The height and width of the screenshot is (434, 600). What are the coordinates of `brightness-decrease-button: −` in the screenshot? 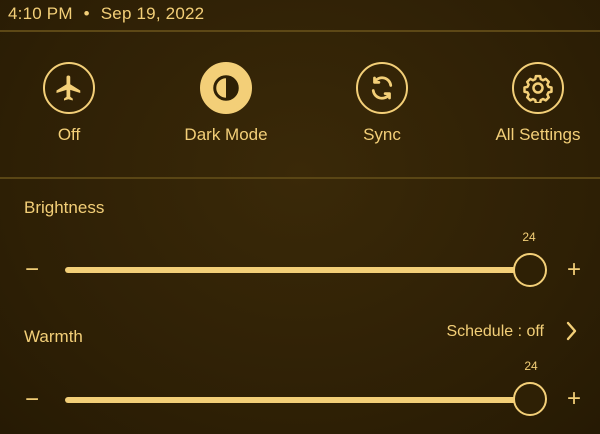 It's located at (32, 270).